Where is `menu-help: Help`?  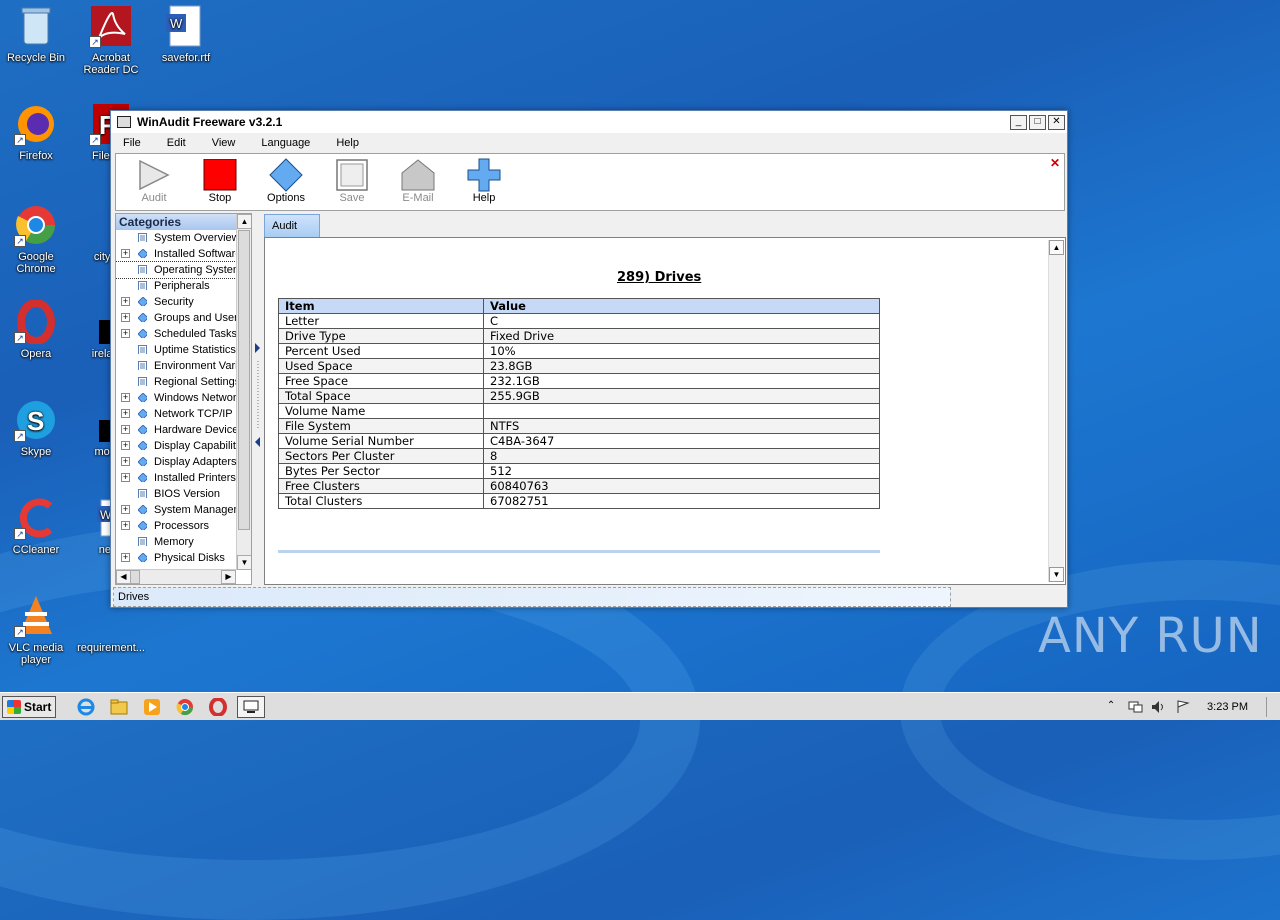
menu-help: Help is located at coordinates (347, 143).